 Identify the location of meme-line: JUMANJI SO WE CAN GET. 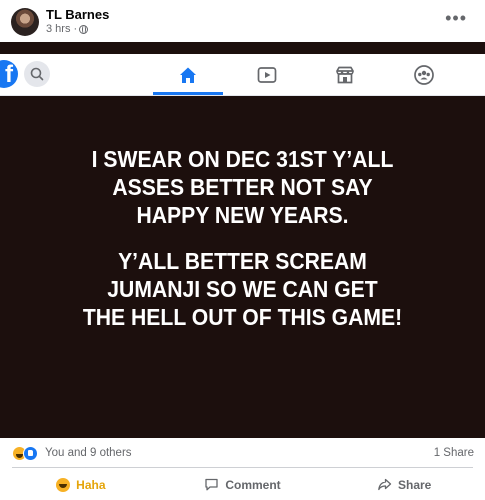
(242, 289).